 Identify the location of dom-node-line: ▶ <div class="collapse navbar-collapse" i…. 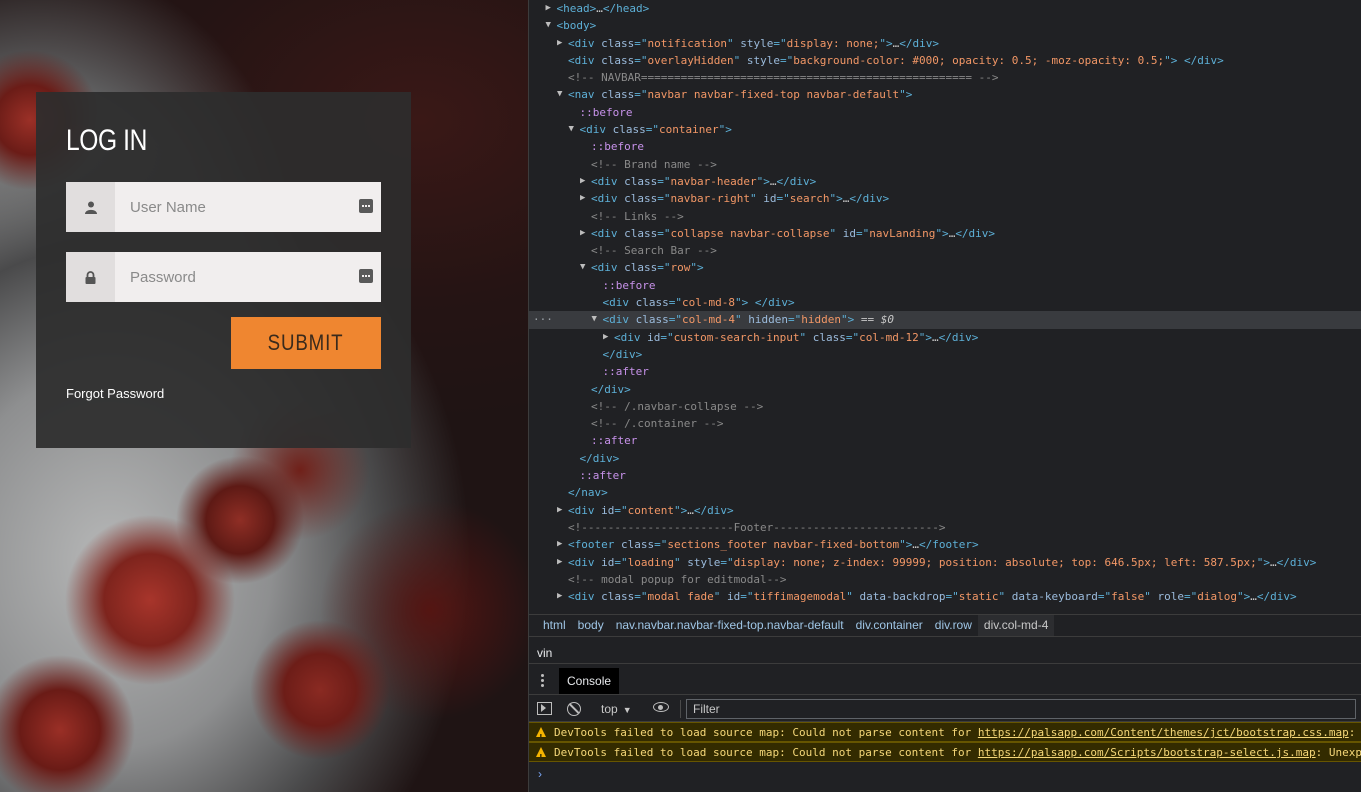
(945, 233).